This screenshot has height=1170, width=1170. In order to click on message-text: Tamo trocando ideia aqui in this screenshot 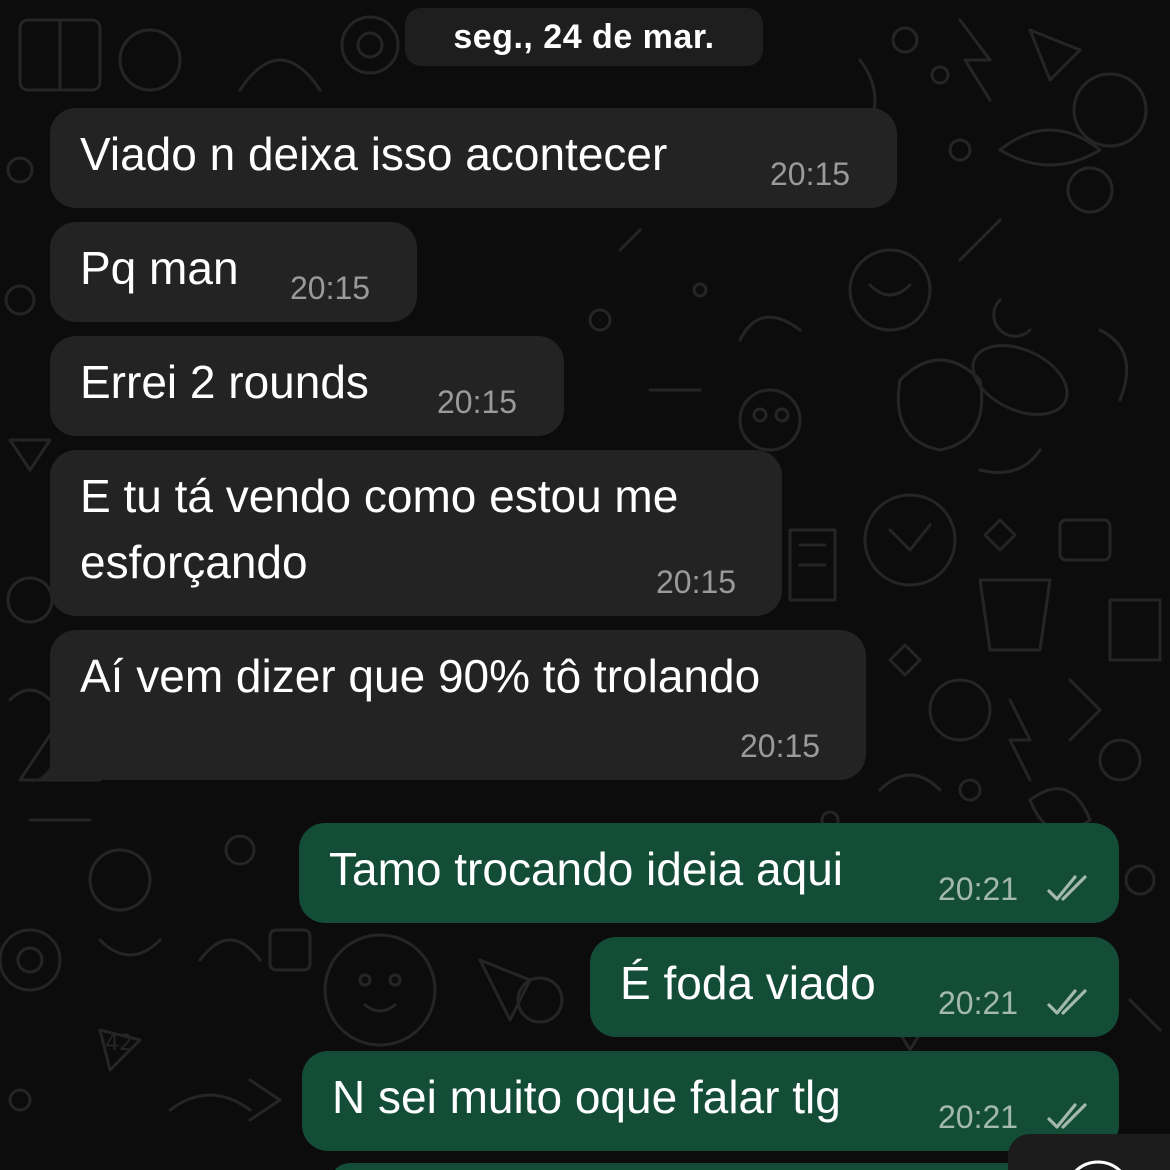, I will do `click(586, 869)`.